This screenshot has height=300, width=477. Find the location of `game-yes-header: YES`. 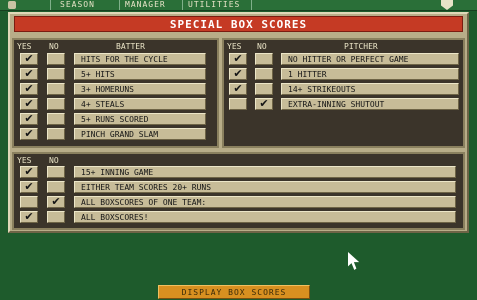

game-yes-header: YES is located at coordinates (24, 160).